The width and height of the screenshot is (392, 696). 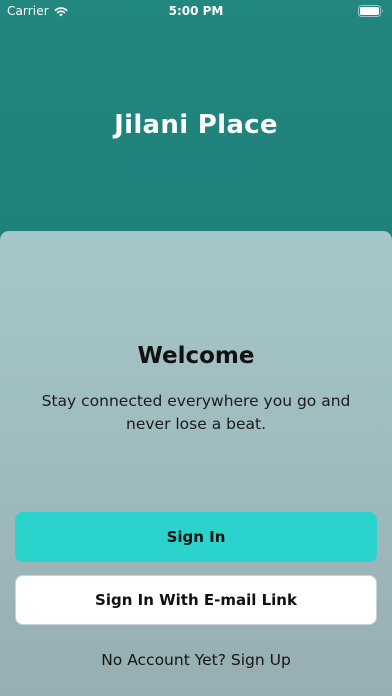 I want to click on welcome-title: Welcome, so click(x=196, y=356).